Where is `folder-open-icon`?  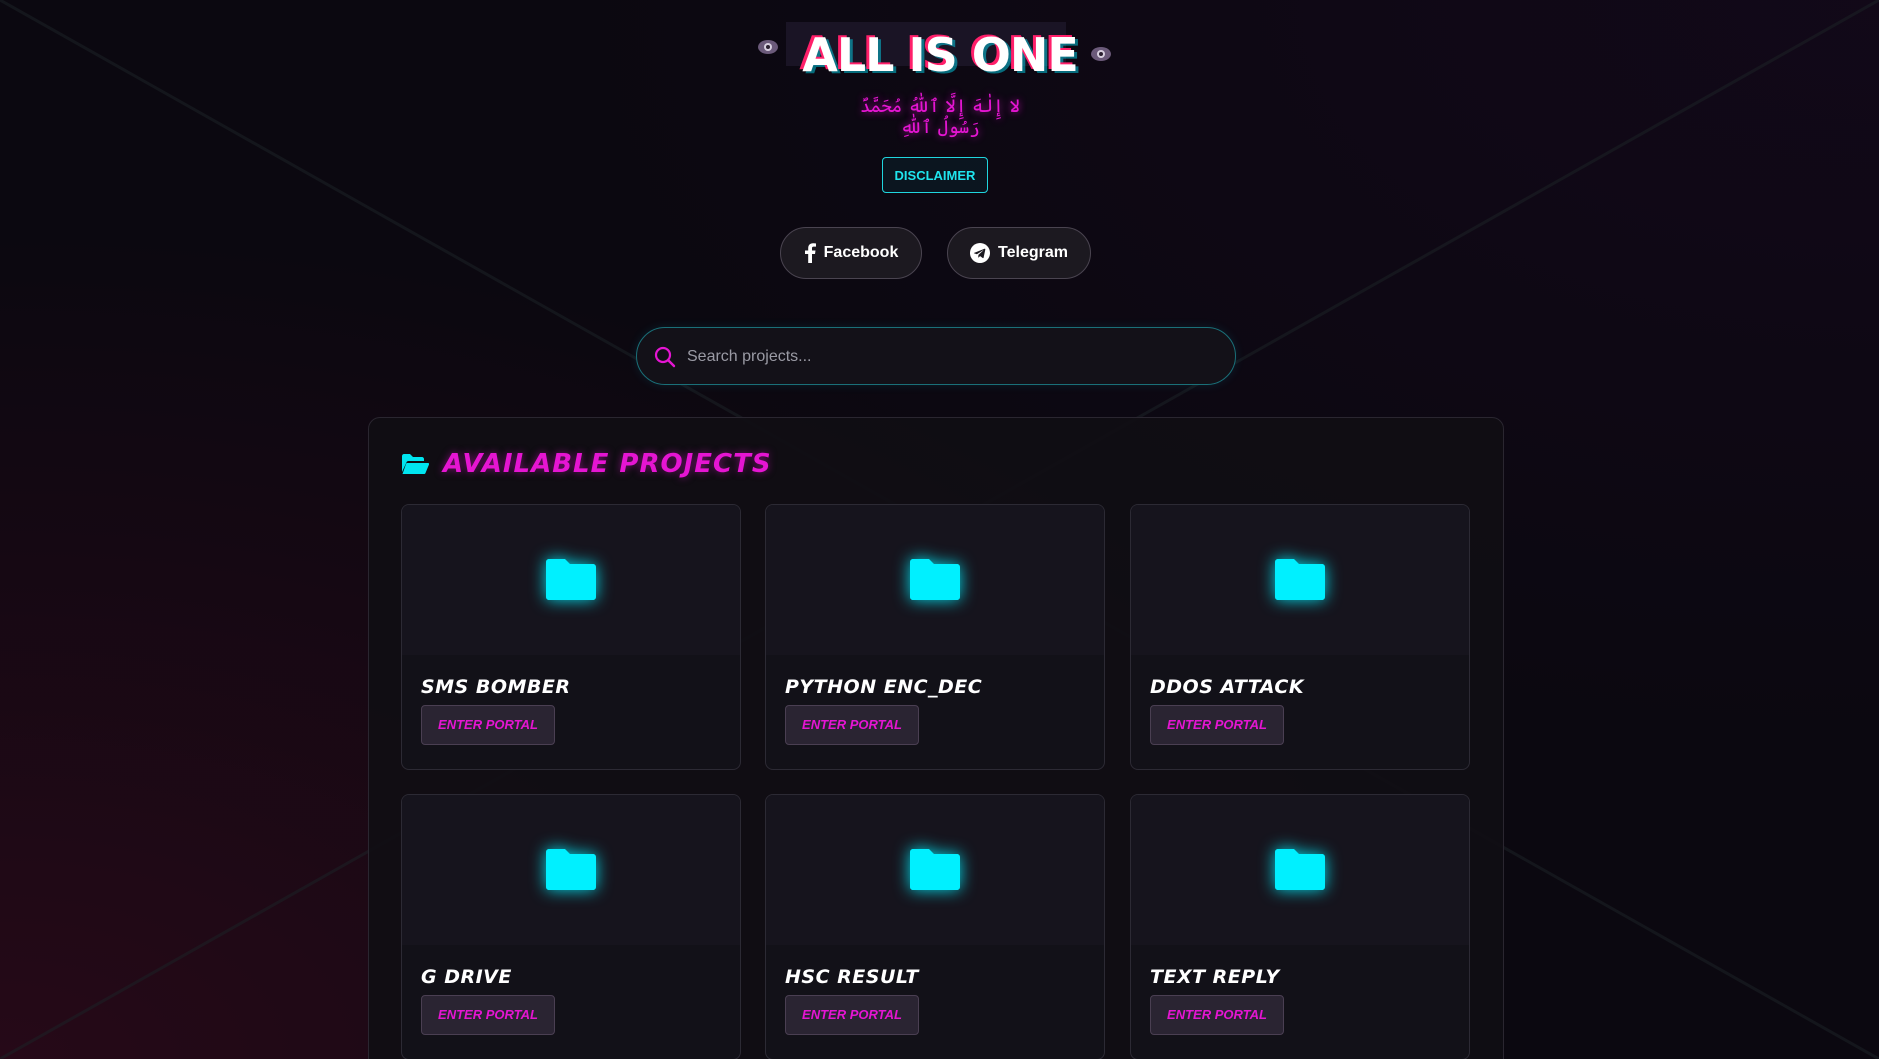
folder-open-icon is located at coordinates (415, 464).